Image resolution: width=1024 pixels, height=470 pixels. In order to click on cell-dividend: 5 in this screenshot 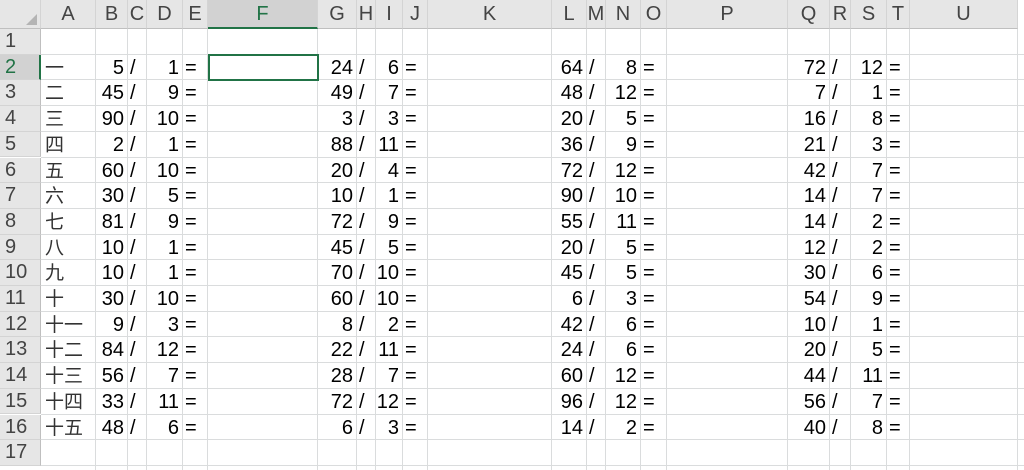, I will do `click(112, 68)`.